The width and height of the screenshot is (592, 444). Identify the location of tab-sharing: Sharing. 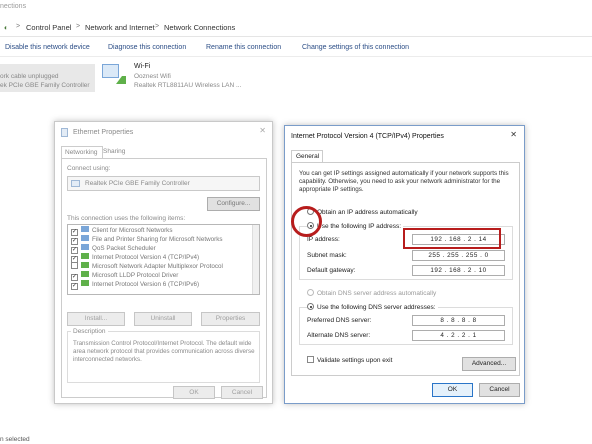
(114, 151).